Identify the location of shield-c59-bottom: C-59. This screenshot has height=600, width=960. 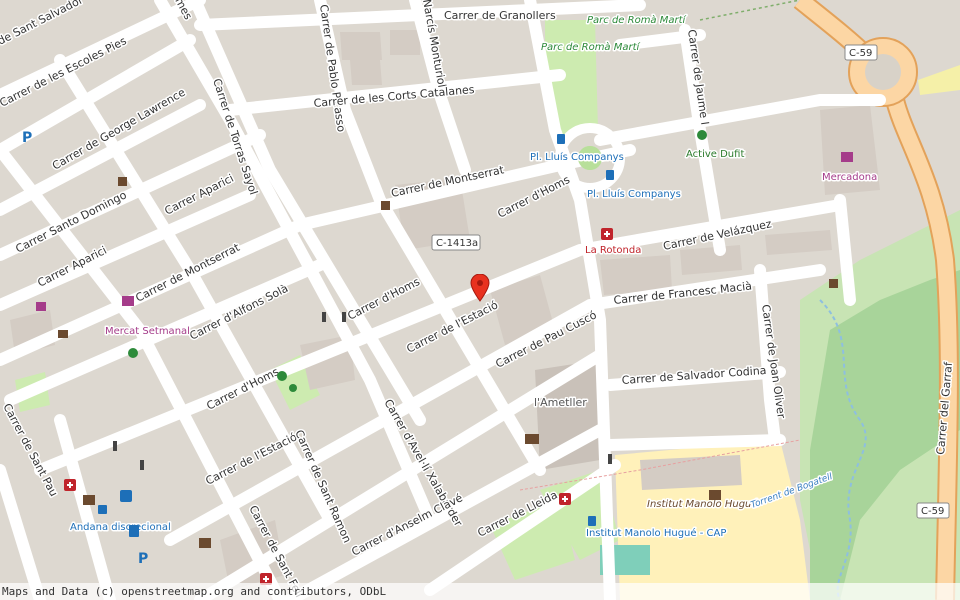
(933, 510).